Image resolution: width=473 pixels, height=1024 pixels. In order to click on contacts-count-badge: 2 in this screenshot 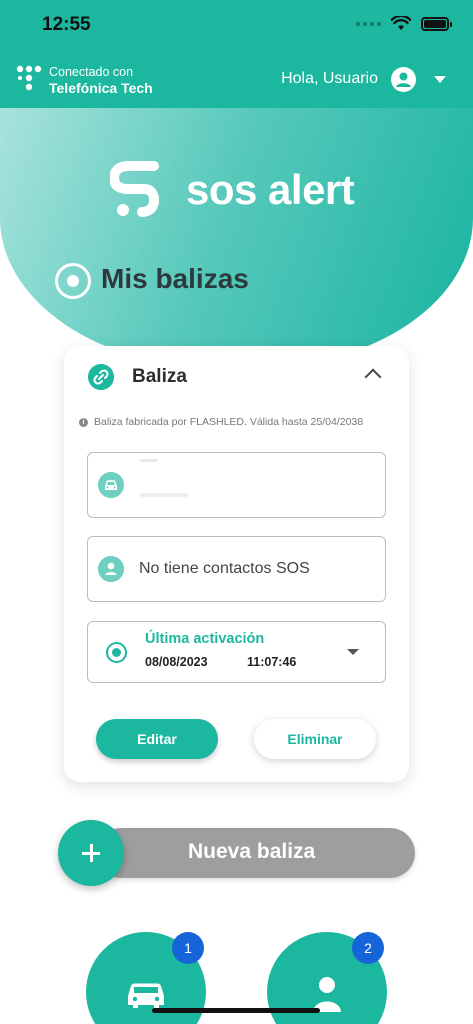, I will do `click(368, 948)`.